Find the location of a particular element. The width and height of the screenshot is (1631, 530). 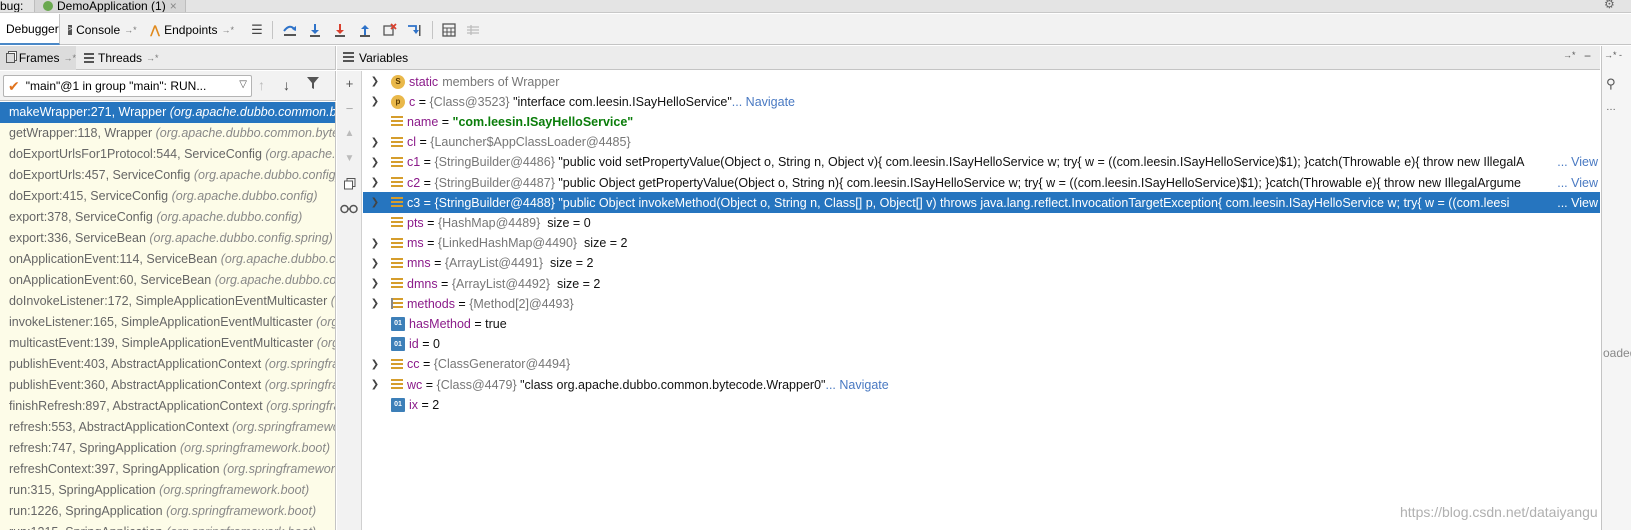

run-tab-demo-application: DemoApplication (1) × is located at coordinates (110, 6).